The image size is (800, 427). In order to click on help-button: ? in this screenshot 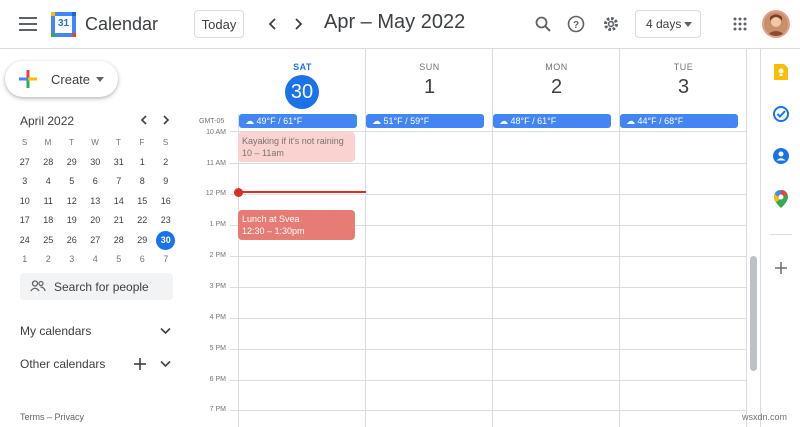, I will do `click(576, 24)`.